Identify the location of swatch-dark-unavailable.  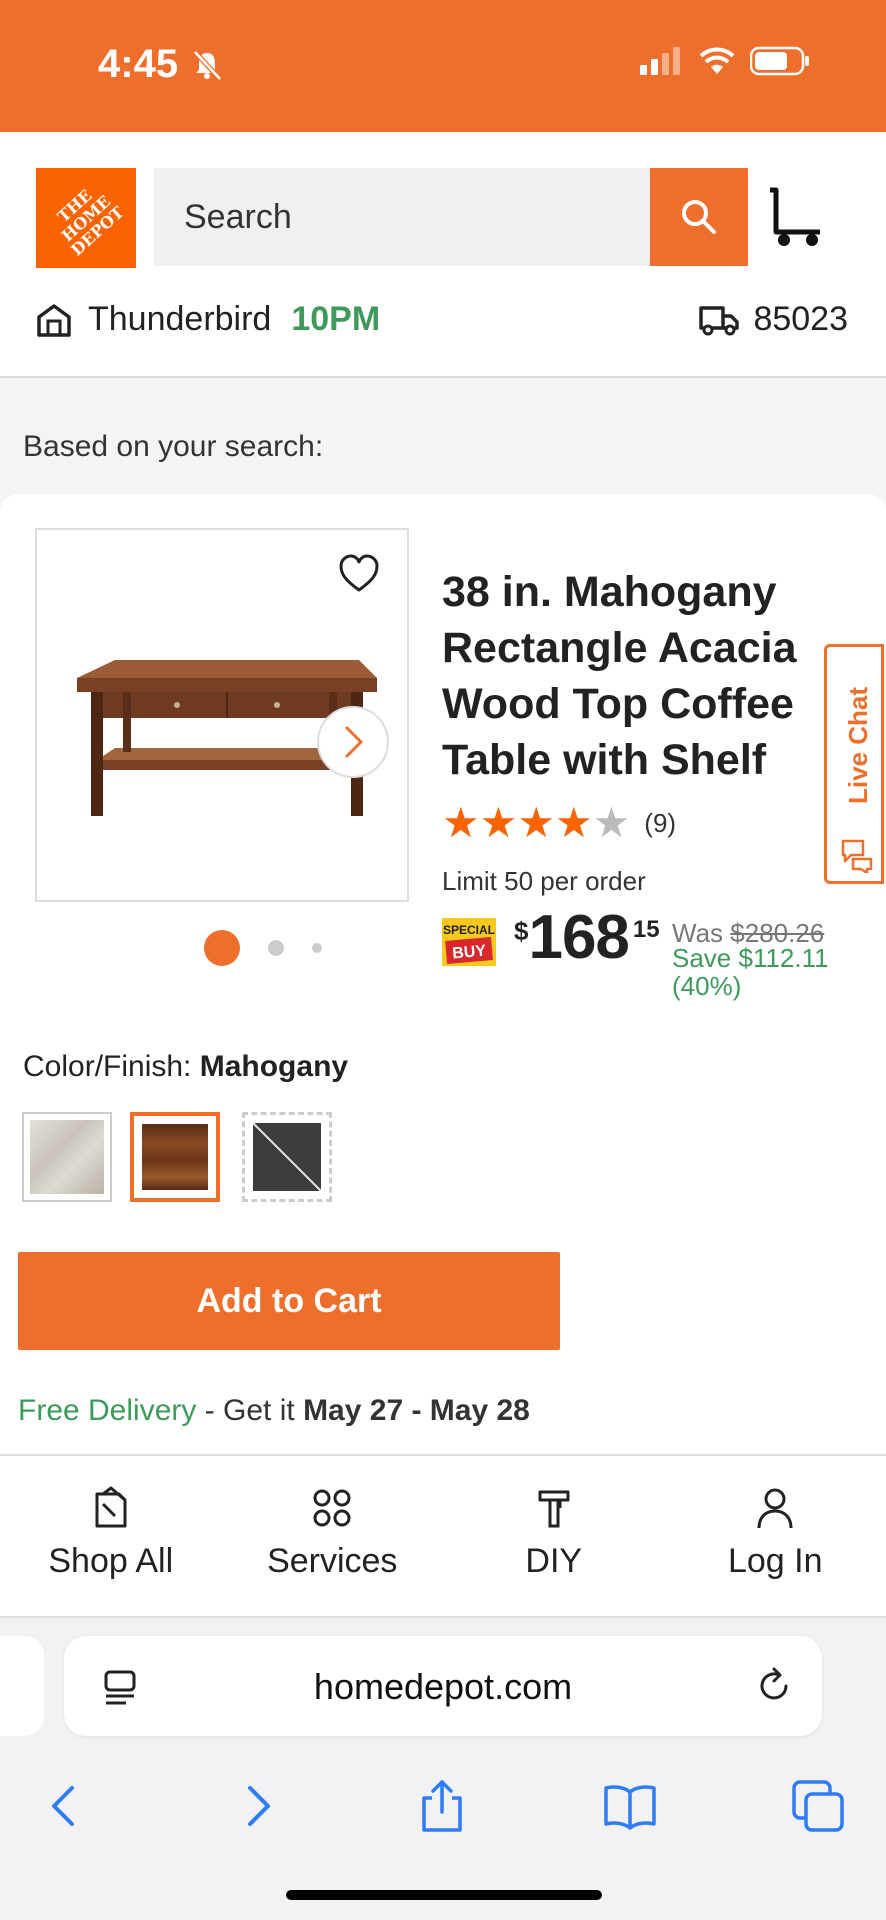
(287, 1157).